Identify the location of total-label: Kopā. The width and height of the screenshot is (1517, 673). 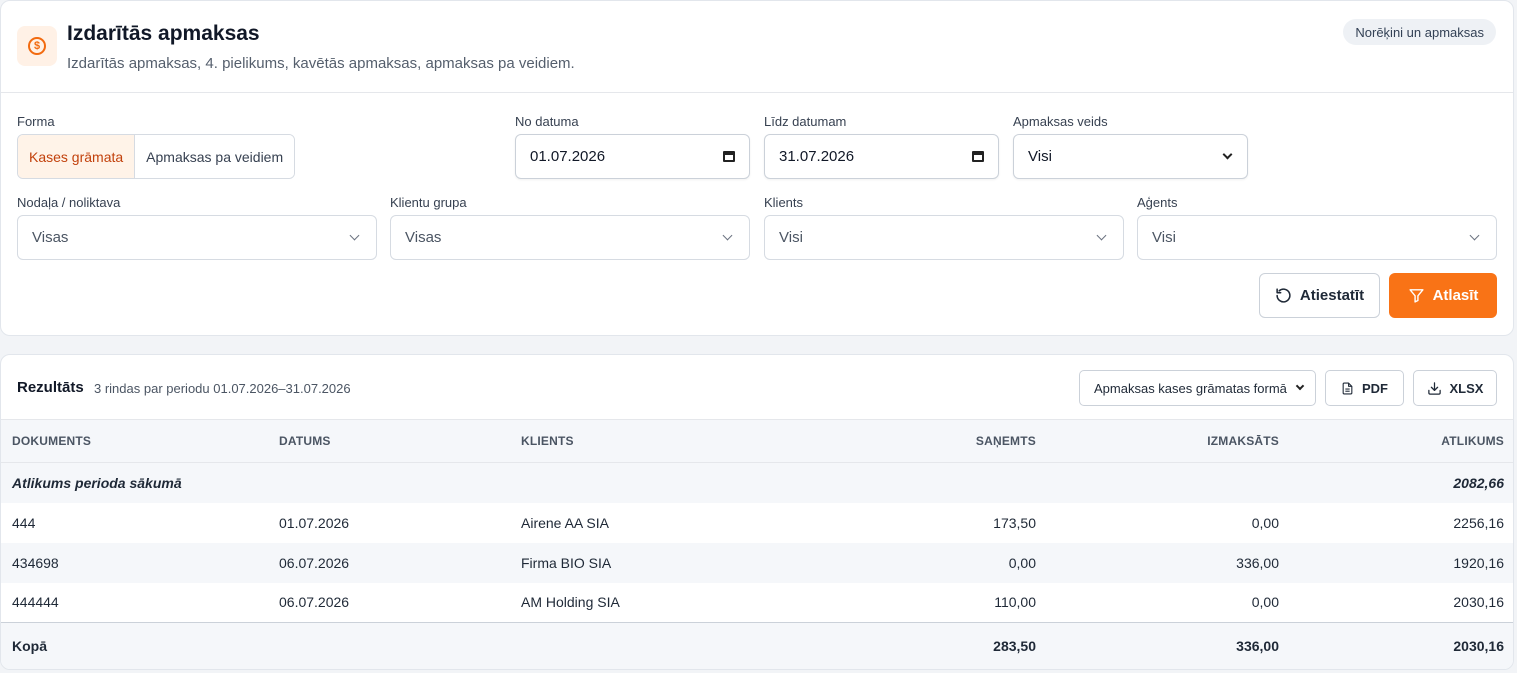
(395, 645).